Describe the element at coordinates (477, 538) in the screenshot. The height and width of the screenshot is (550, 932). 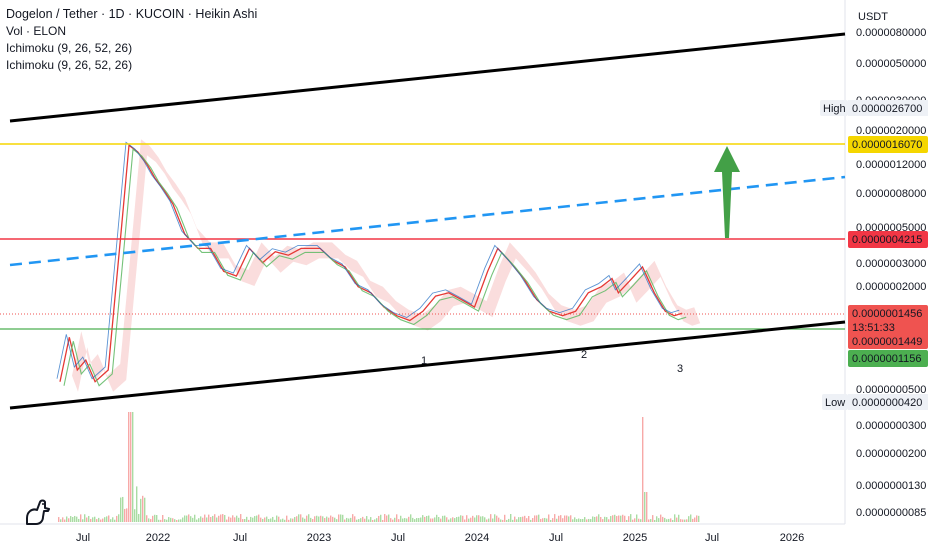
I see `time-tick-label: 2024` at that location.